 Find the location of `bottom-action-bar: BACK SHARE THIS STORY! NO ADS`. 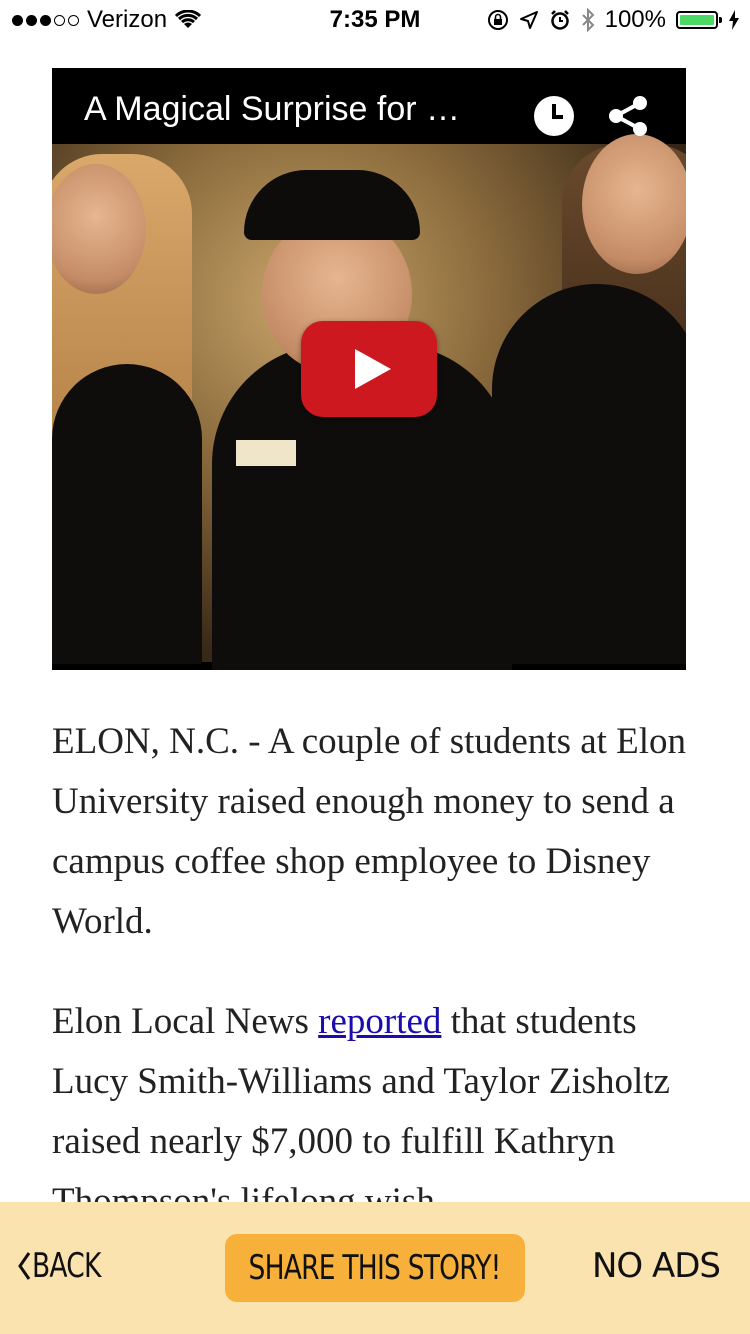

bottom-action-bar: BACK SHARE THIS STORY! NO ADS is located at coordinates (375, 1268).